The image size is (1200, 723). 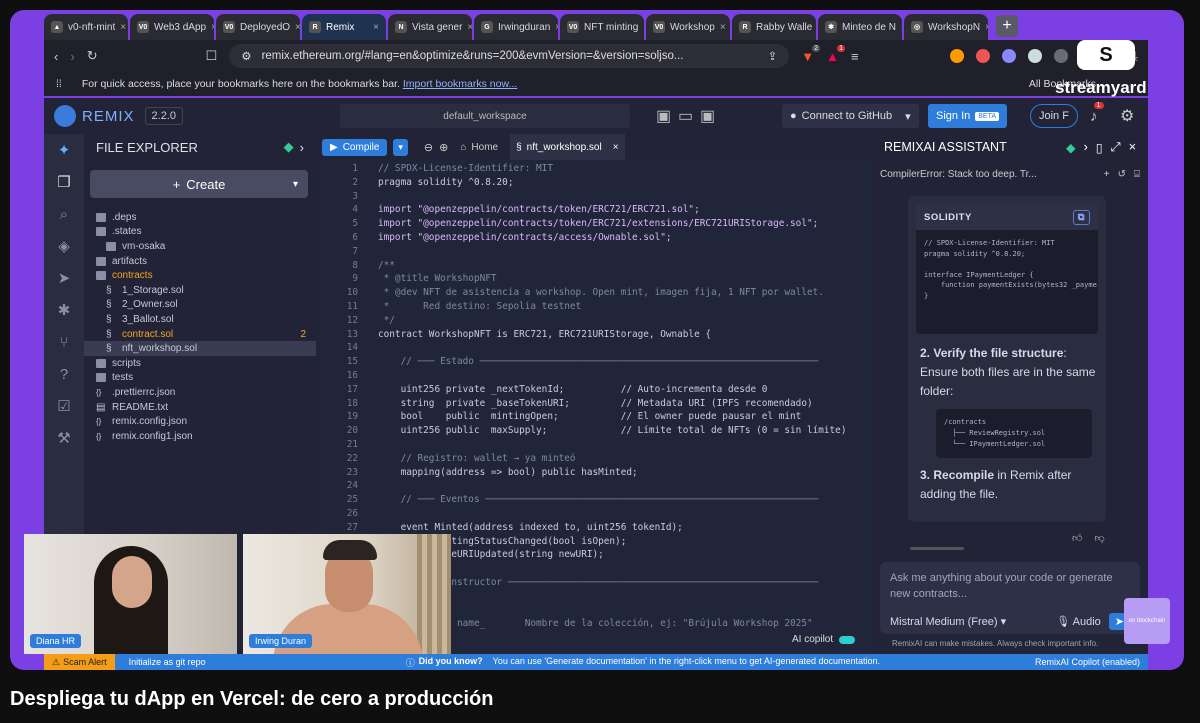 What do you see at coordinates (485, 116) in the screenshot?
I see `workspace-selector: default_workspace` at bounding box center [485, 116].